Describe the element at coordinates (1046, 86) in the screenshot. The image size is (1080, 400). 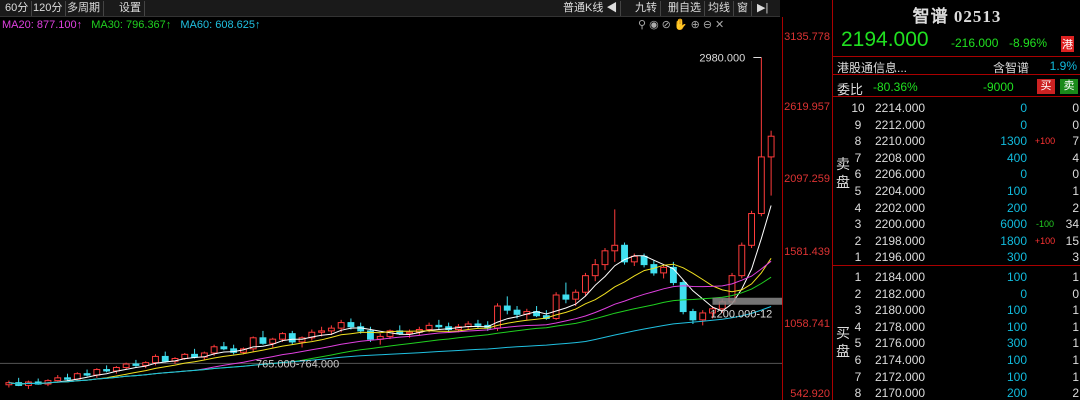
I see `buy-button: 买` at that location.